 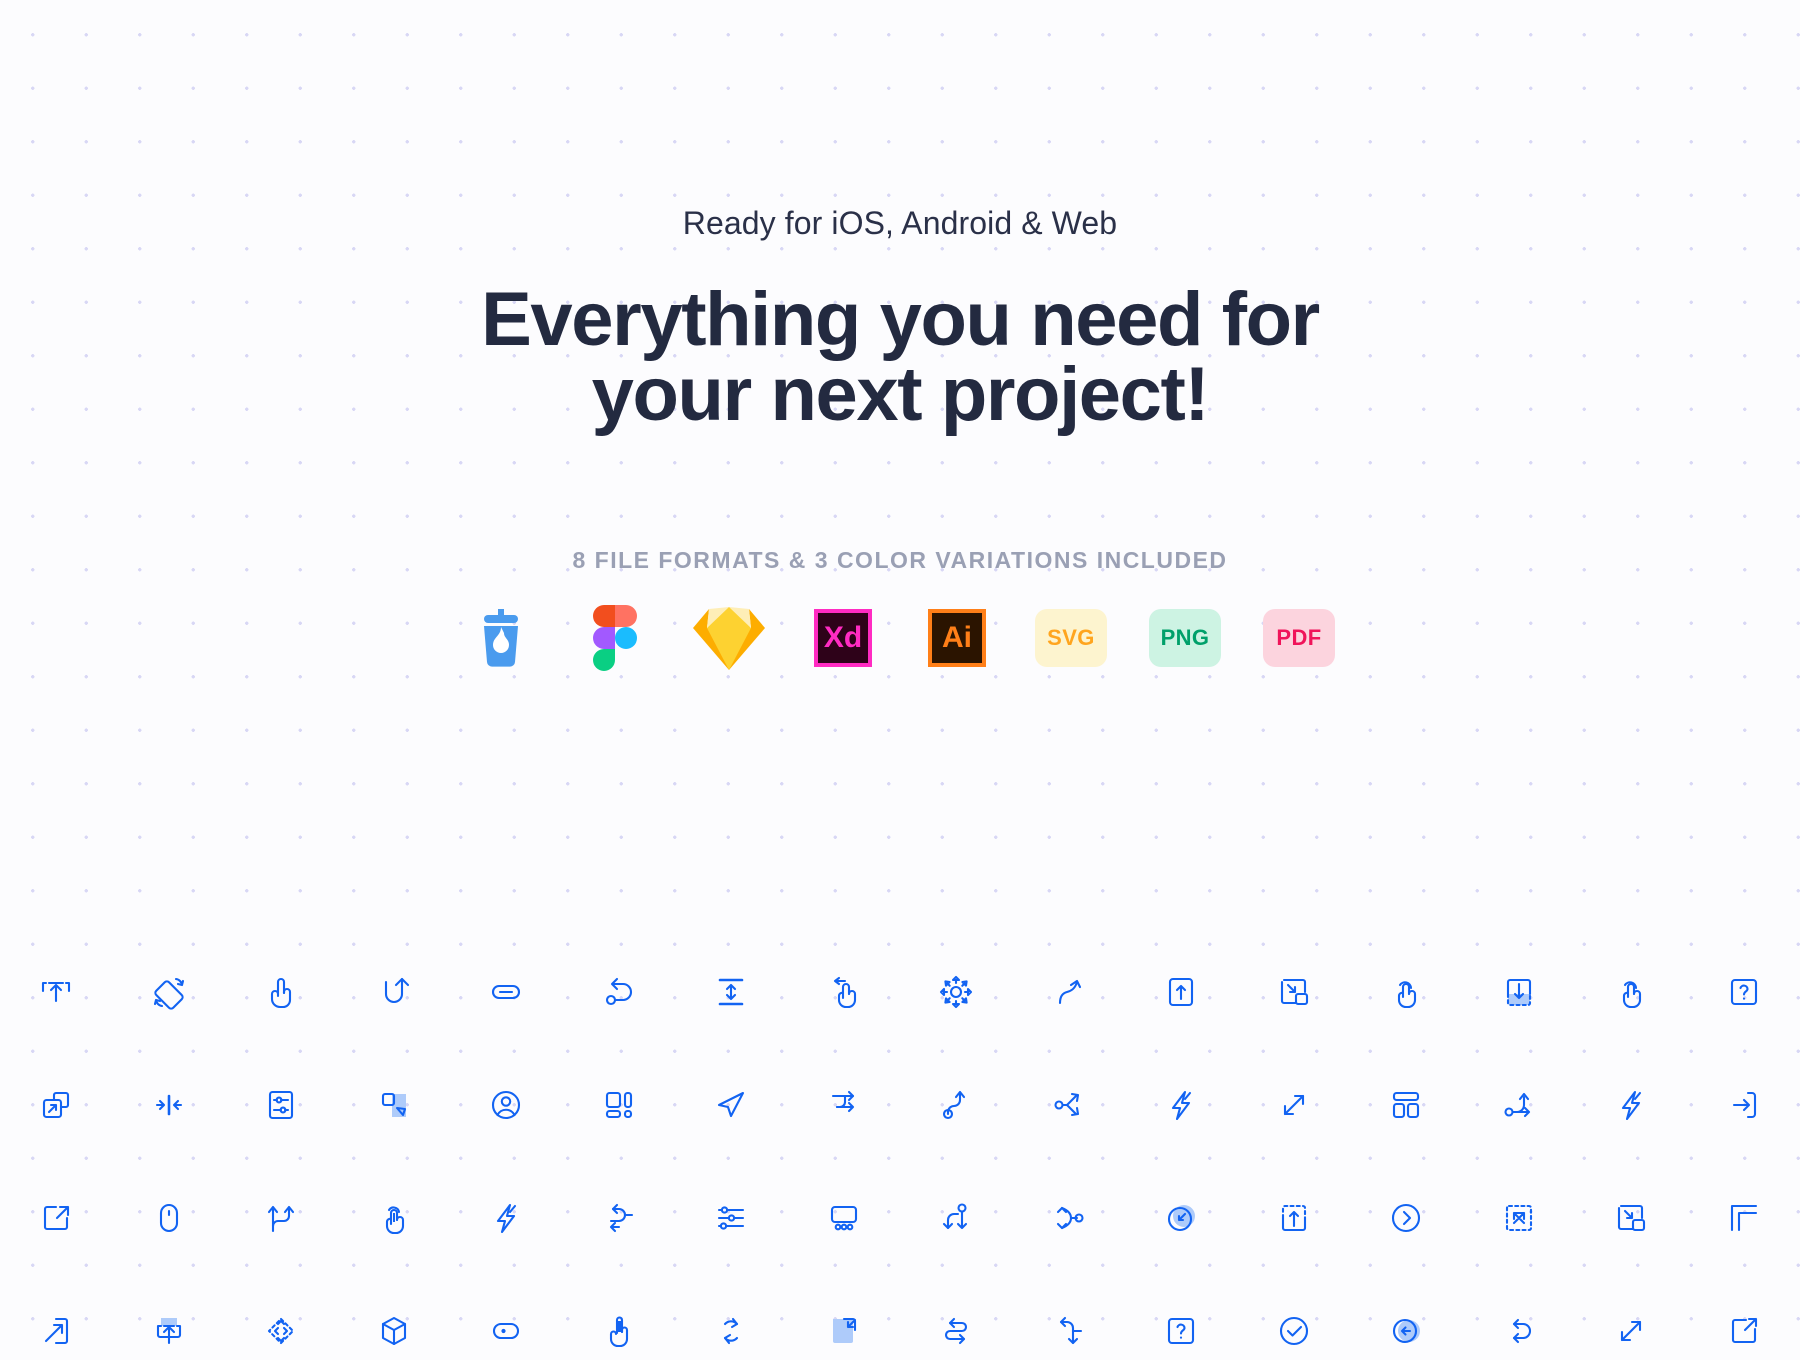 I want to click on cursor-arrow-icon, so click(x=731, y=1104).